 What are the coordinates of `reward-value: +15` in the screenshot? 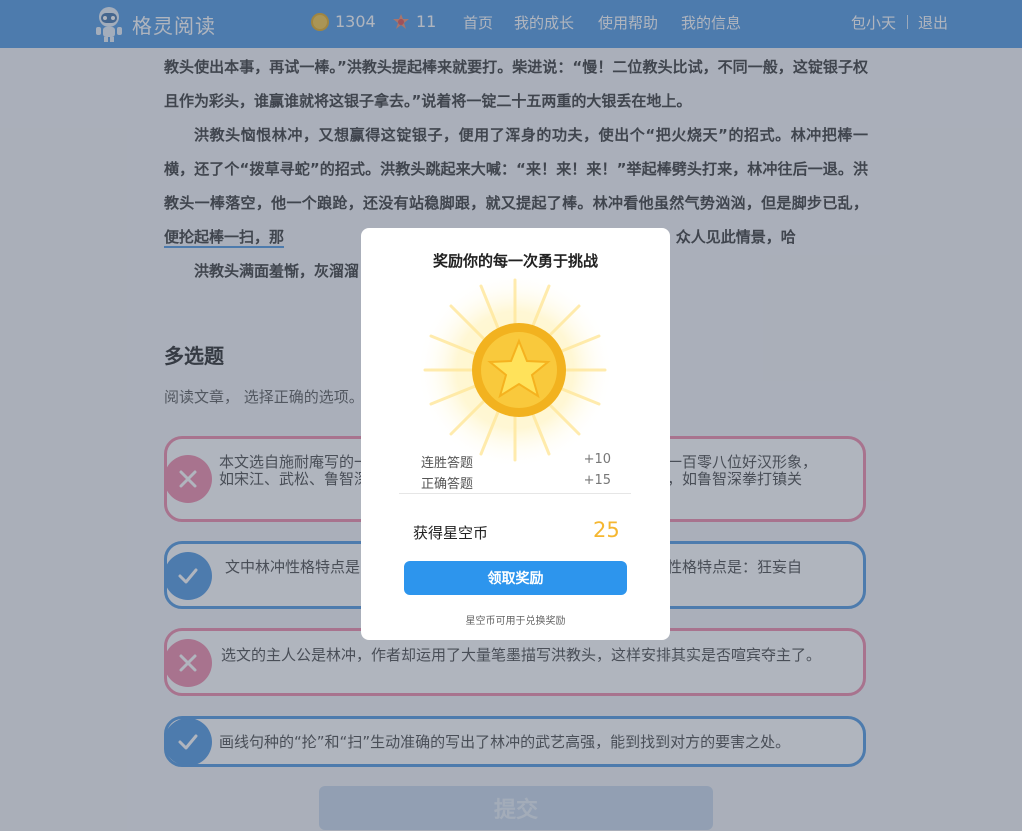 It's located at (597, 480).